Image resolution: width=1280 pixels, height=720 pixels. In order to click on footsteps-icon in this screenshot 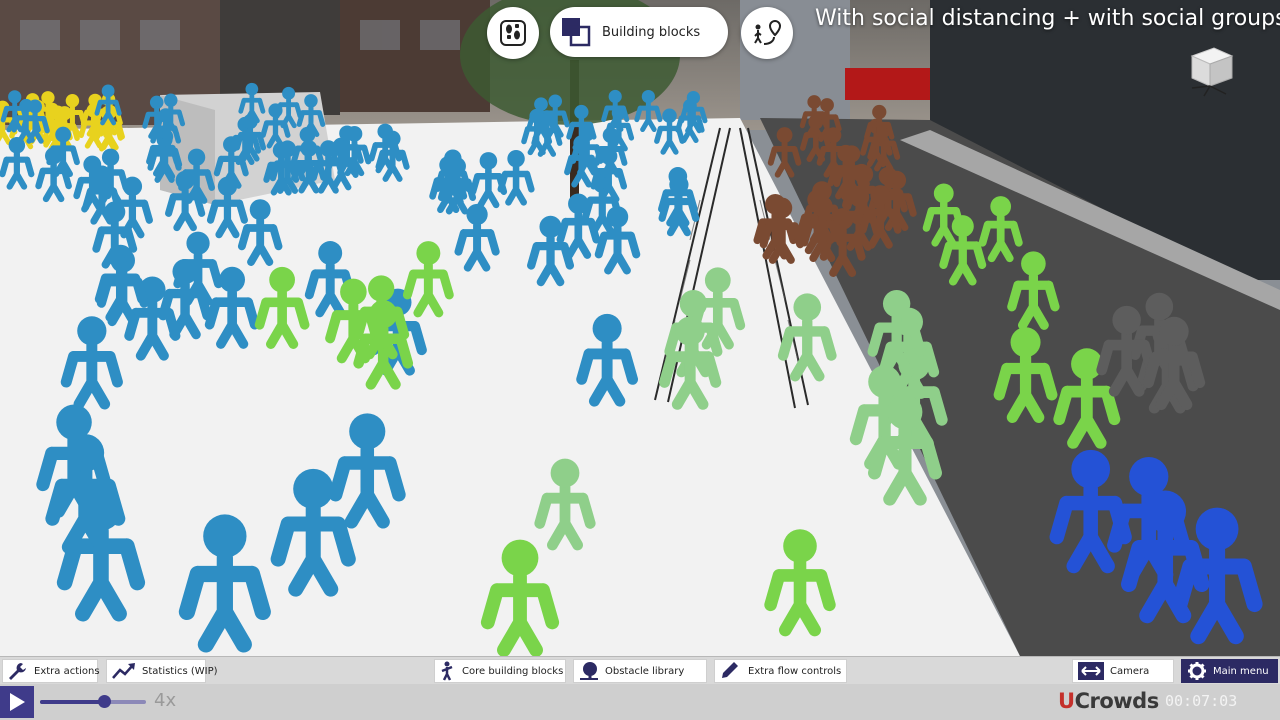, I will do `click(513, 33)`.